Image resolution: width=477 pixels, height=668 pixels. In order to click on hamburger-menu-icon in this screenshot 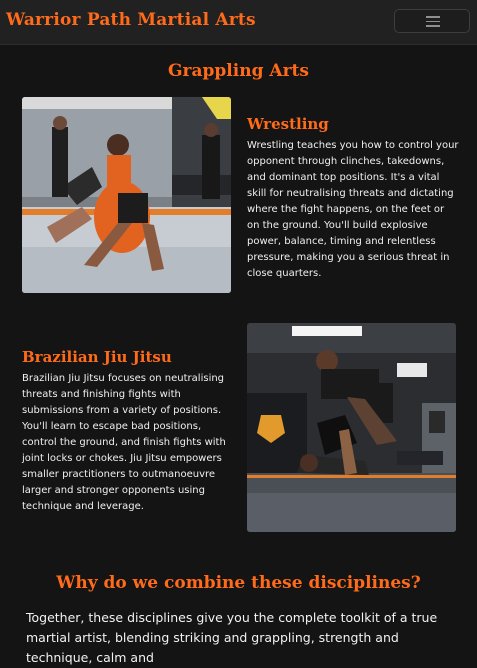, I will do `click(433, 21)`.